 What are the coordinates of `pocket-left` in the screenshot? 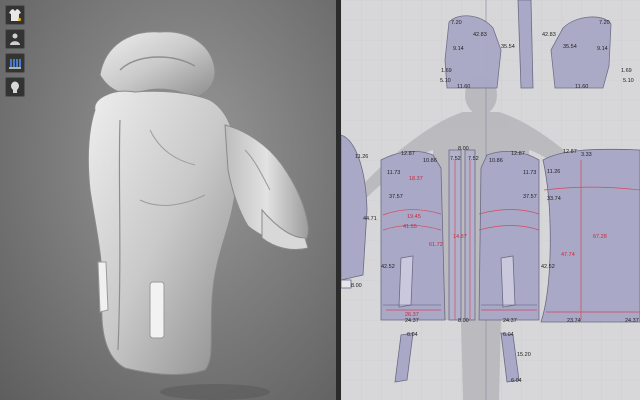 It's located at (406, 281).